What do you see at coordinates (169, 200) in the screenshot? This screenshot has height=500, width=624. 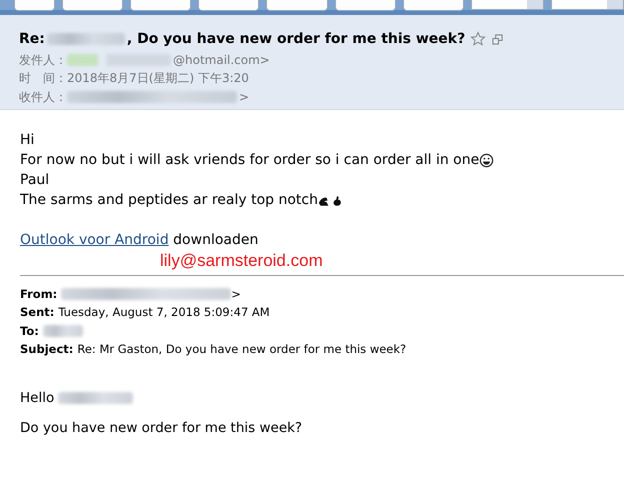 I see `message-line: The sarms and peptides ar realy top notch` at bounding box center [169, 200].